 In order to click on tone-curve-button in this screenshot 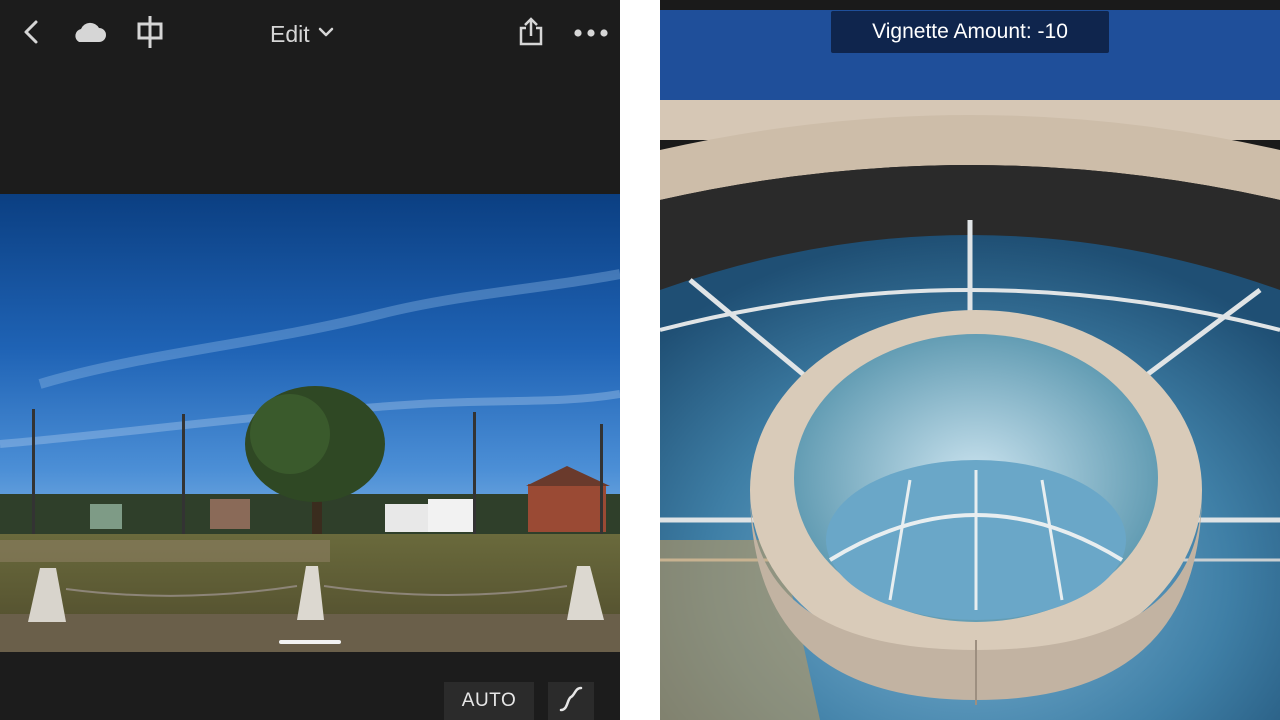, I will do `click(571, 701)`.